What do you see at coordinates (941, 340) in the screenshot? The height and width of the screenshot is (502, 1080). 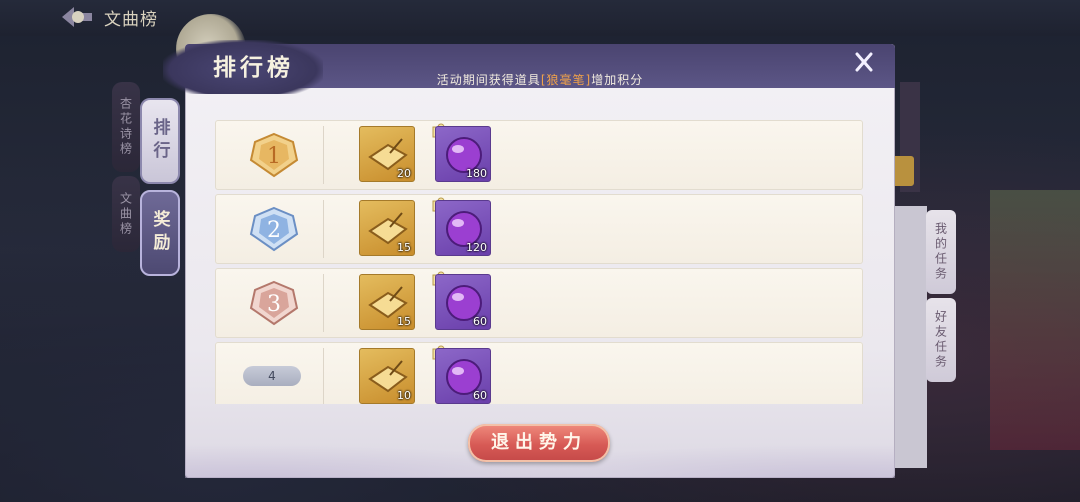 I see `bg-tab-friend-tasks: 好友任务` at bounding box center [941, 340].